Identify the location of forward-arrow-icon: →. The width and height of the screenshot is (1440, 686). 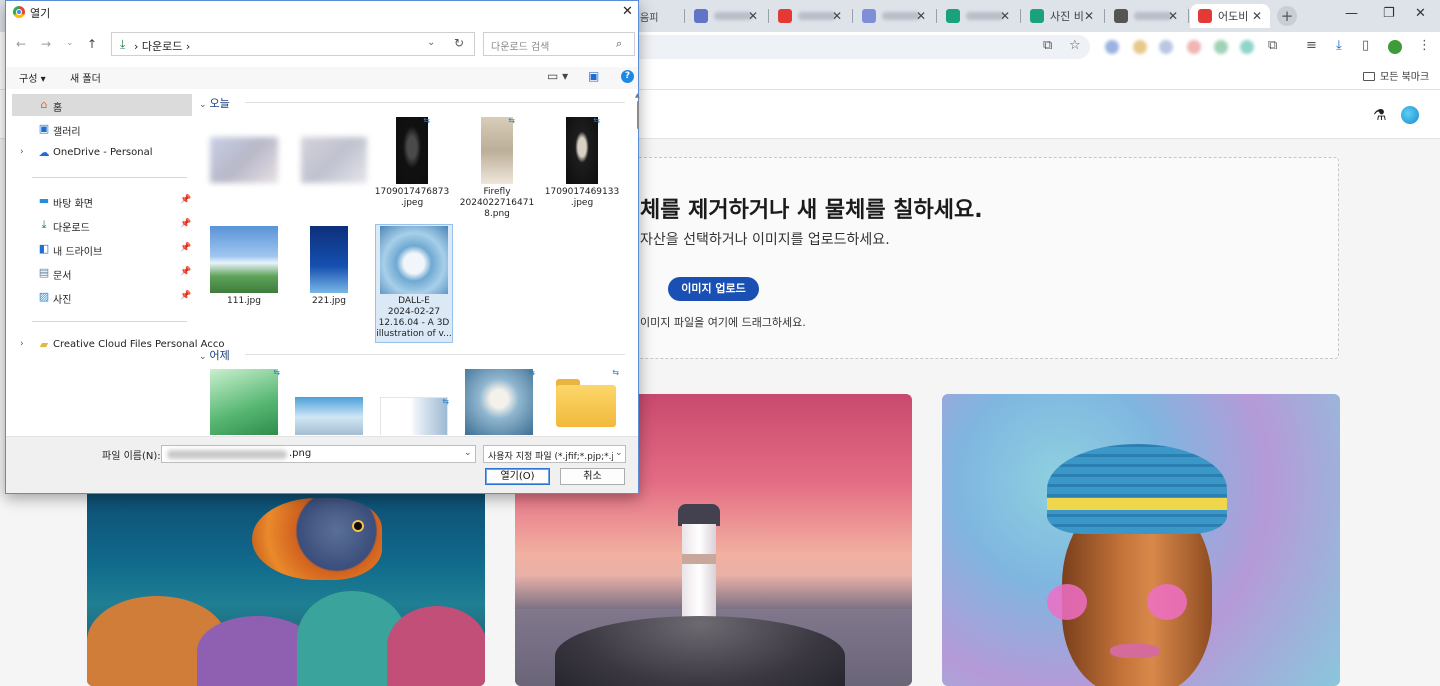
(46, 44).